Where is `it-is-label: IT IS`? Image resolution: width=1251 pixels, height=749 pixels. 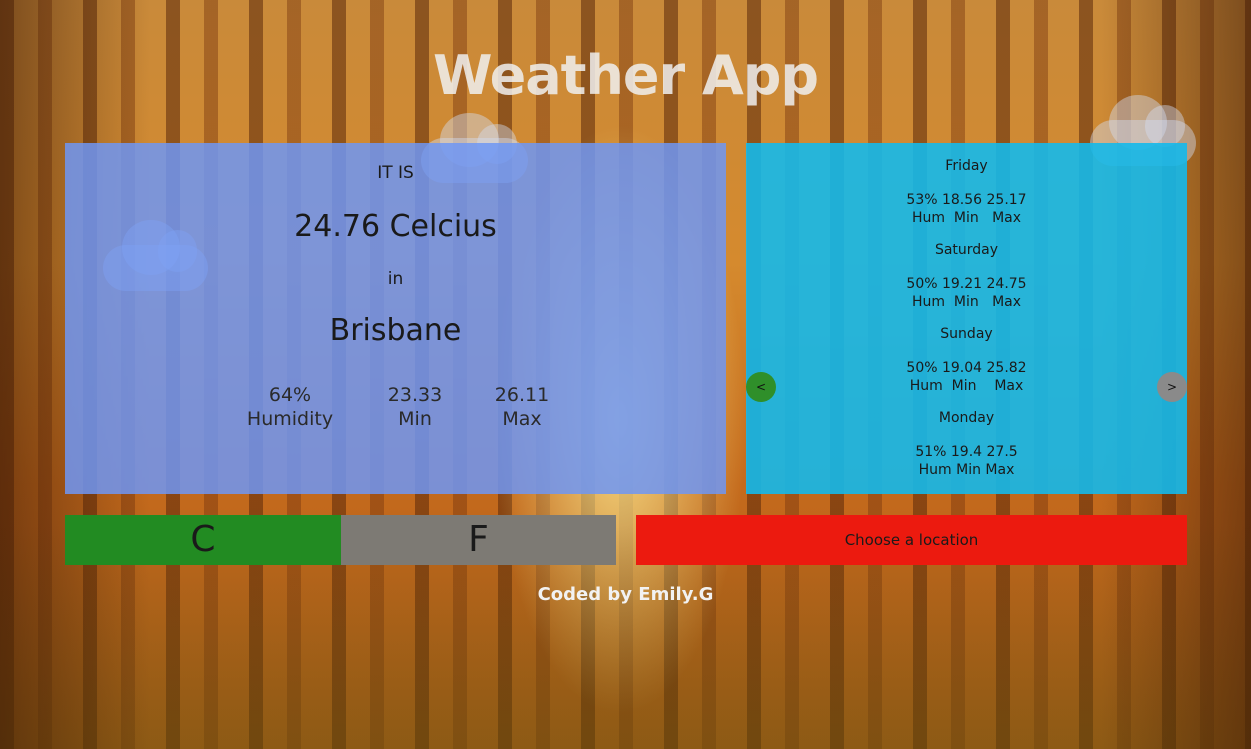
it-is-label: IT IS is located at coordinates (395, 173).